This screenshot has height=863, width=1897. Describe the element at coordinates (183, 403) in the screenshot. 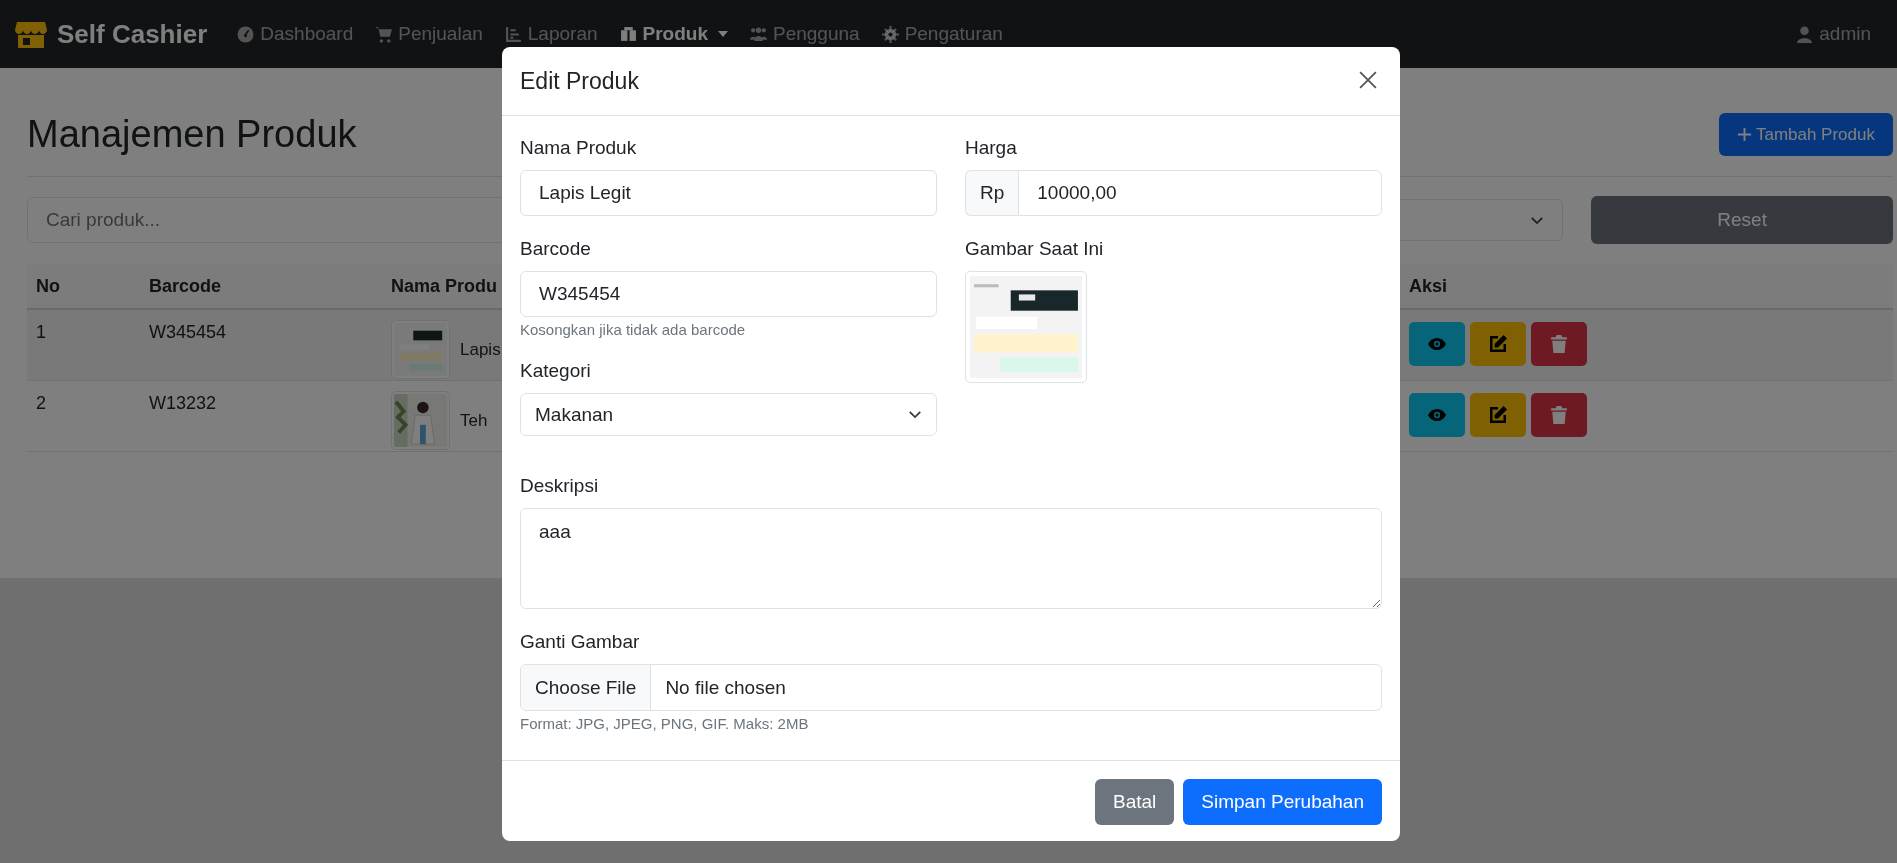

I see `table-cell: W13232` at that location.